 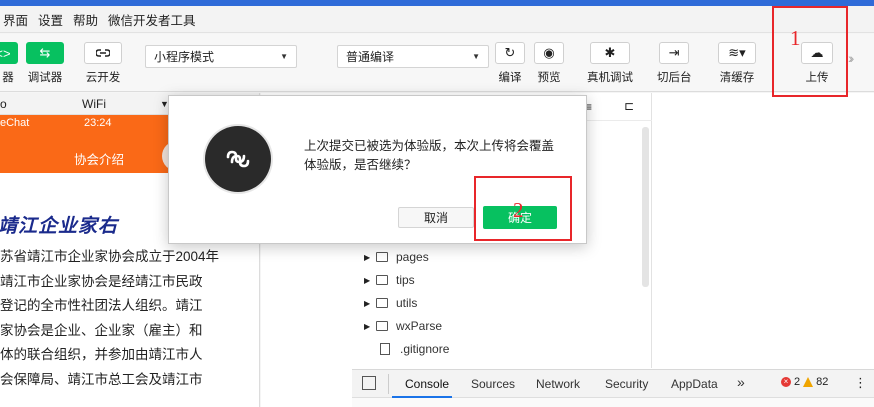 I want to click on kebab-menu-icon: ⋮, so click(x=860, y=383).